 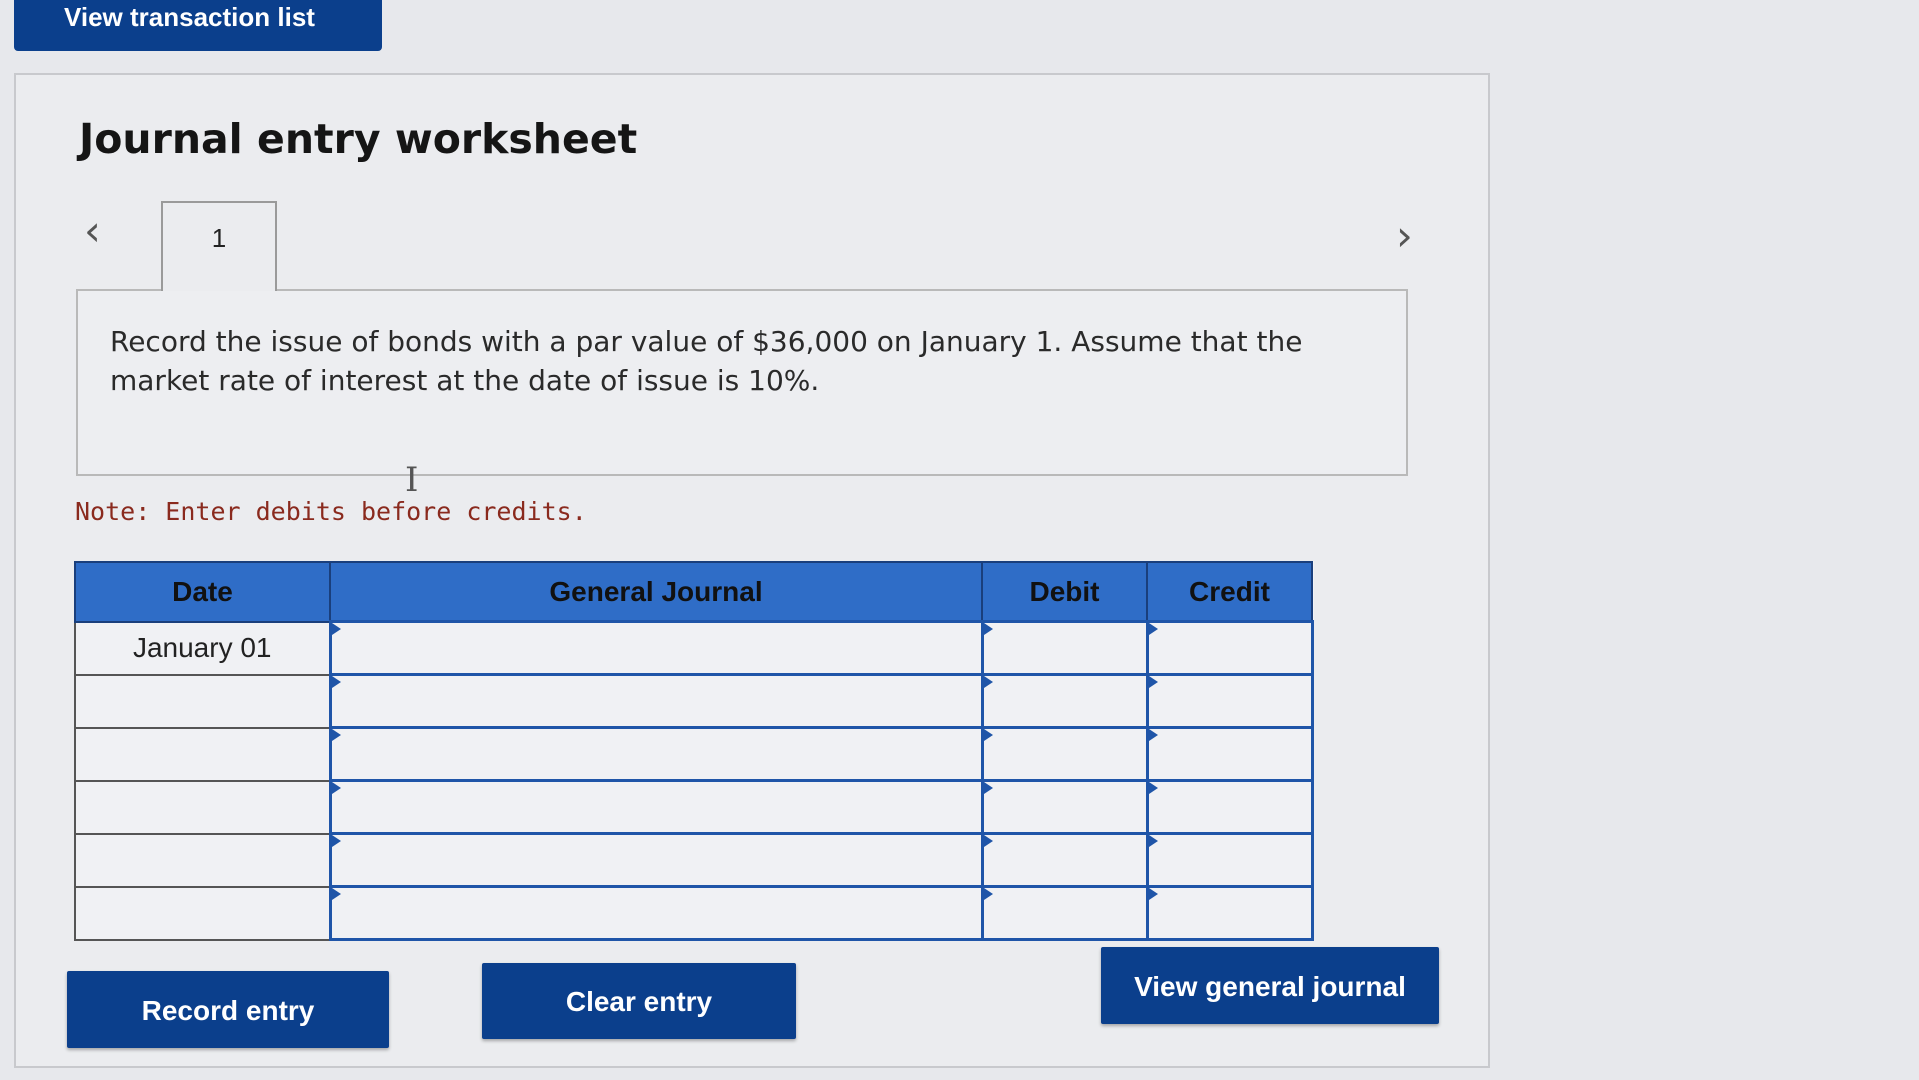 What do you see at coordinates (639, 1001) in the screenshot?
I see `clear-entry-button: Clear entry` at bounding box center [639, 1001].